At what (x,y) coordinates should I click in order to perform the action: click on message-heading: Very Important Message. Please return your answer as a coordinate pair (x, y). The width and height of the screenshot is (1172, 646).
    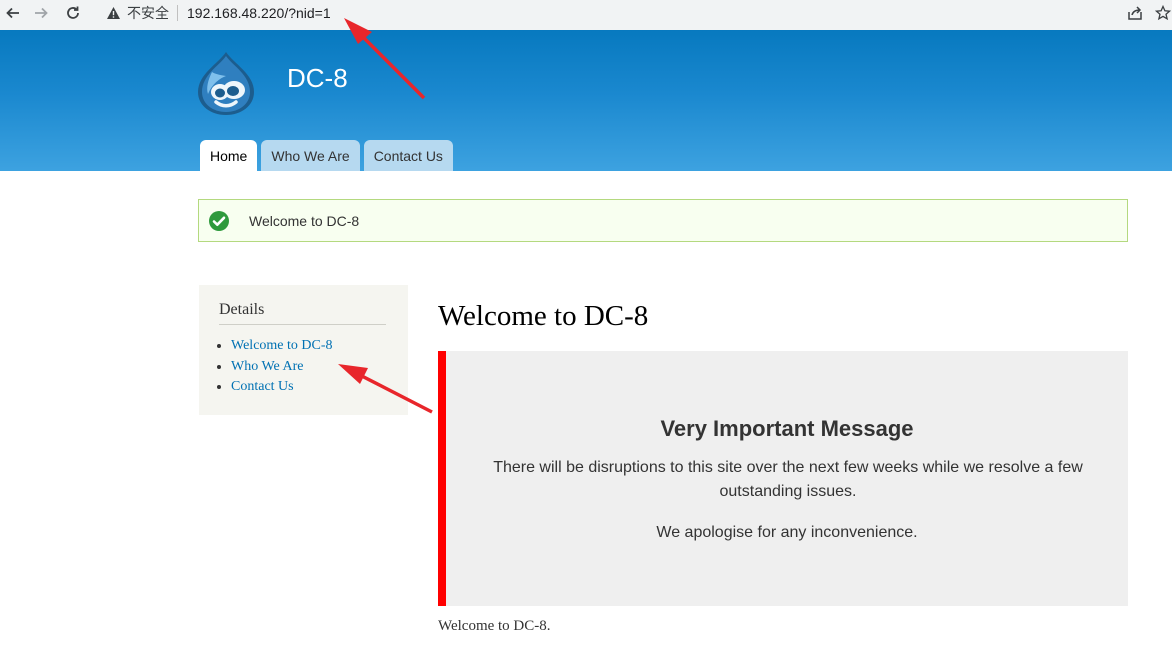
    Looking at the image, I should click on (787, 428).